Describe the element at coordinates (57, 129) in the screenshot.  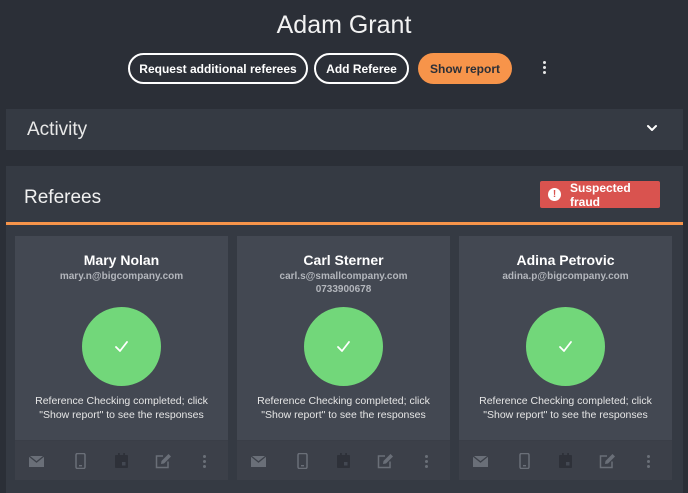
I see `activity-title: Activity` at that location.